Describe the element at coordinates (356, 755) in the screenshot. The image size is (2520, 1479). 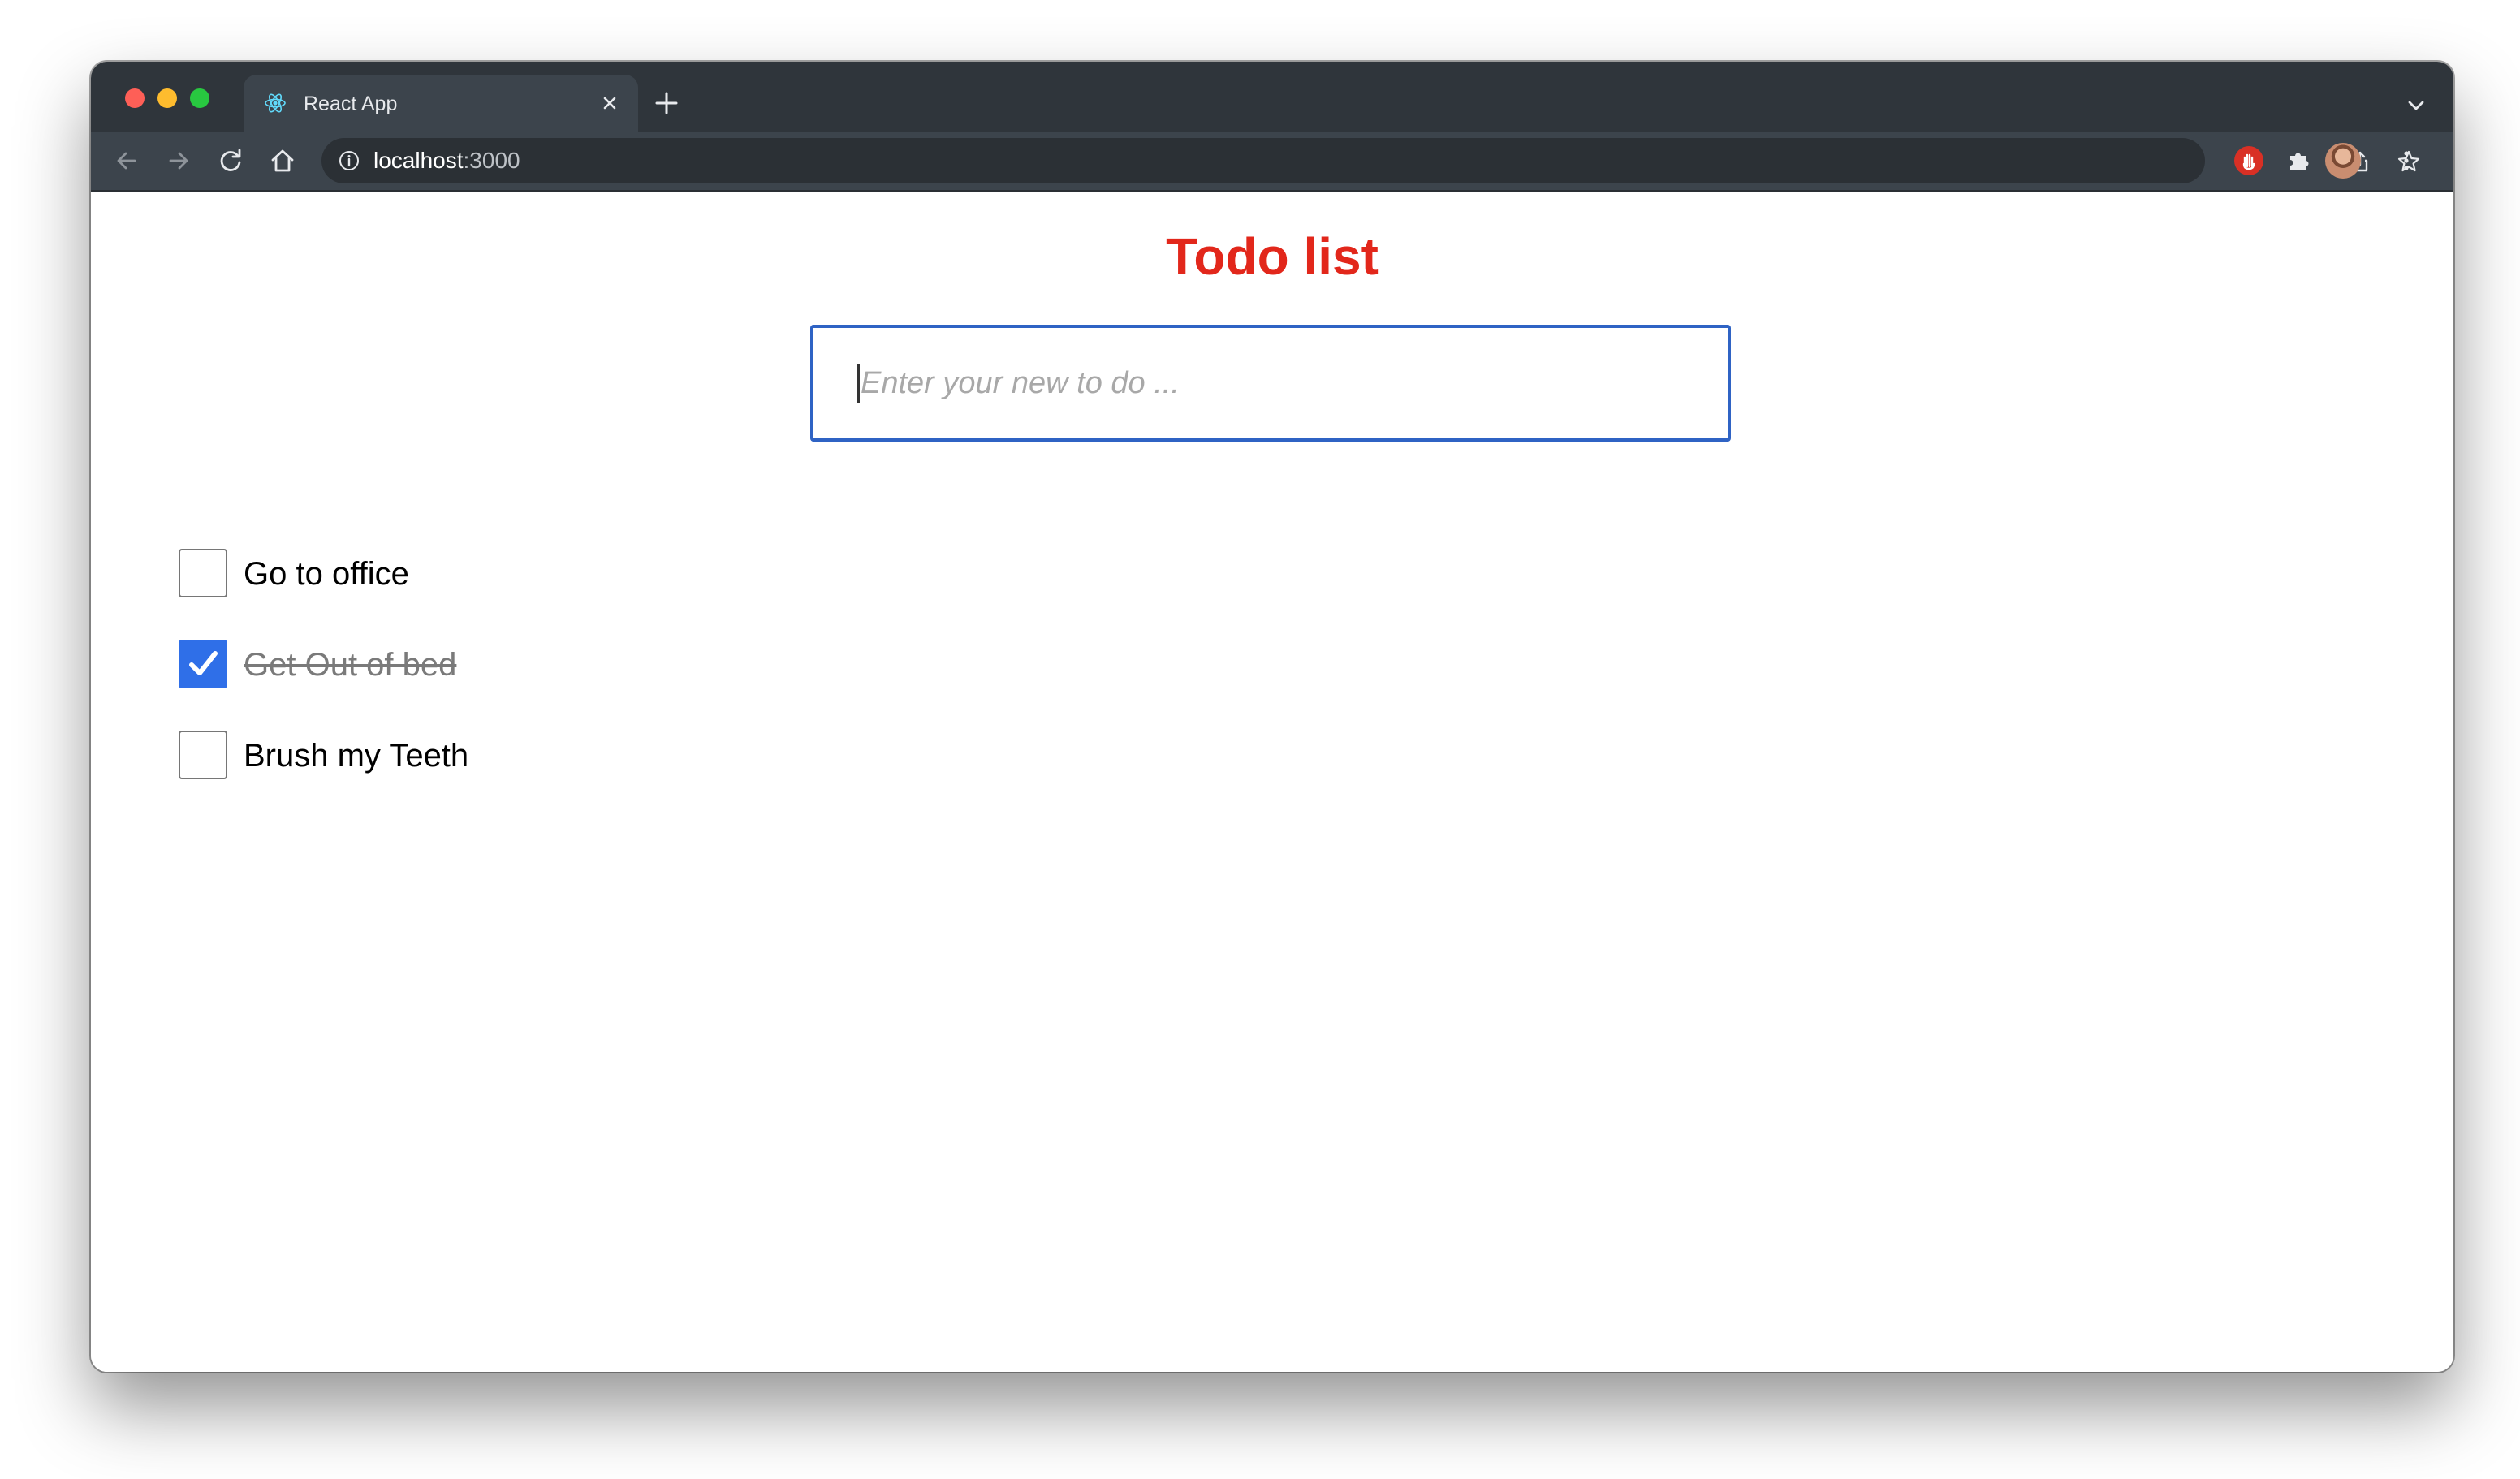
I see `todo-label: Brush my Teeth` at that location.